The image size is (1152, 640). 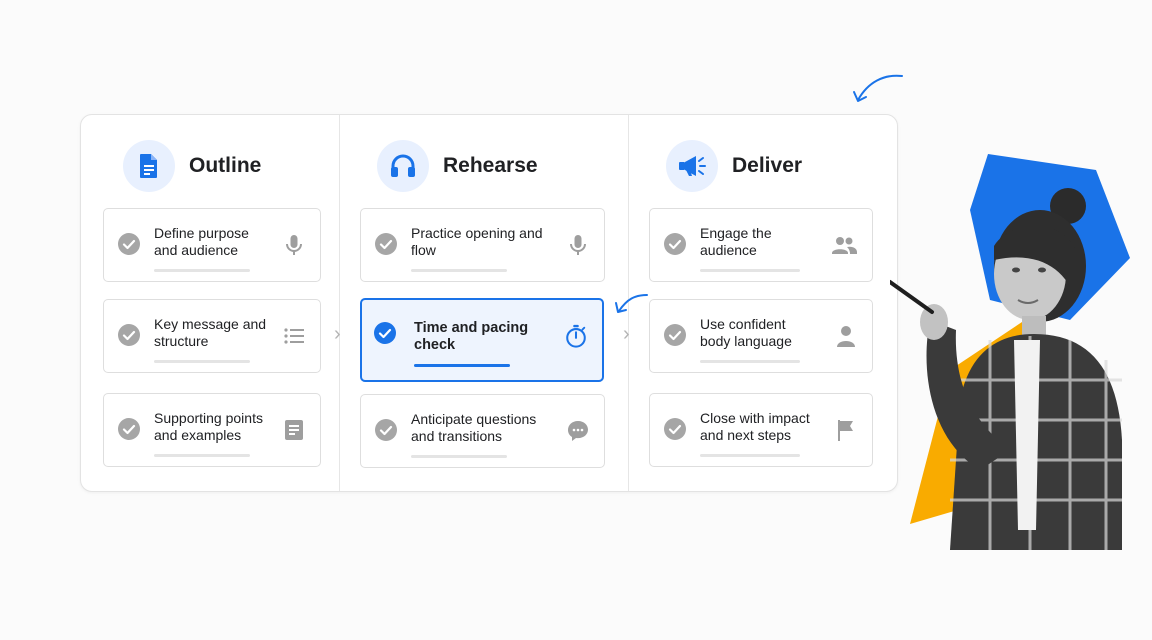 I want to click on step-label: Use confident body language, so click(x=746, y=332).